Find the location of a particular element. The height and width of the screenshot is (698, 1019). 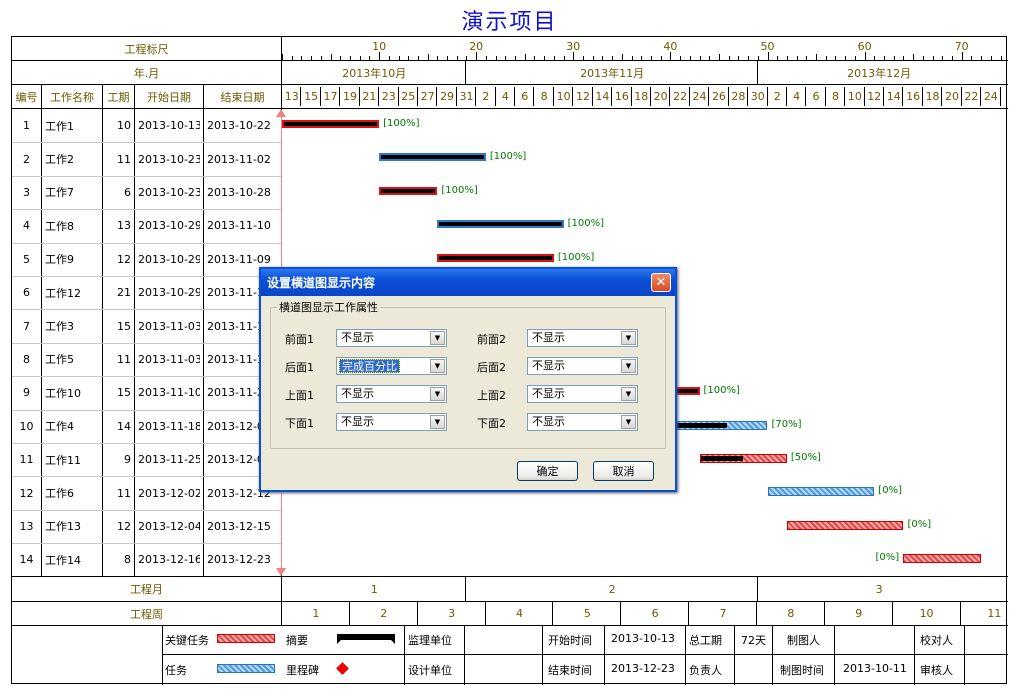

start-time-value: 2013-10-13 is located at coordinates (643, 638).